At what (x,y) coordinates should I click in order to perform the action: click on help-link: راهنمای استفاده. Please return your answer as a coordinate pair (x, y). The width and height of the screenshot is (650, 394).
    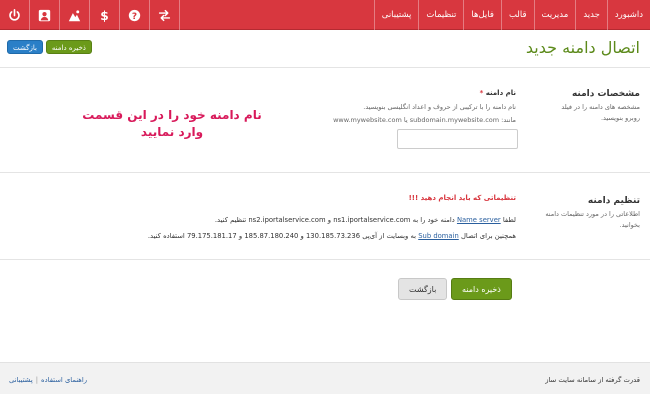
    Looking at the image, I should click on (64, 380).